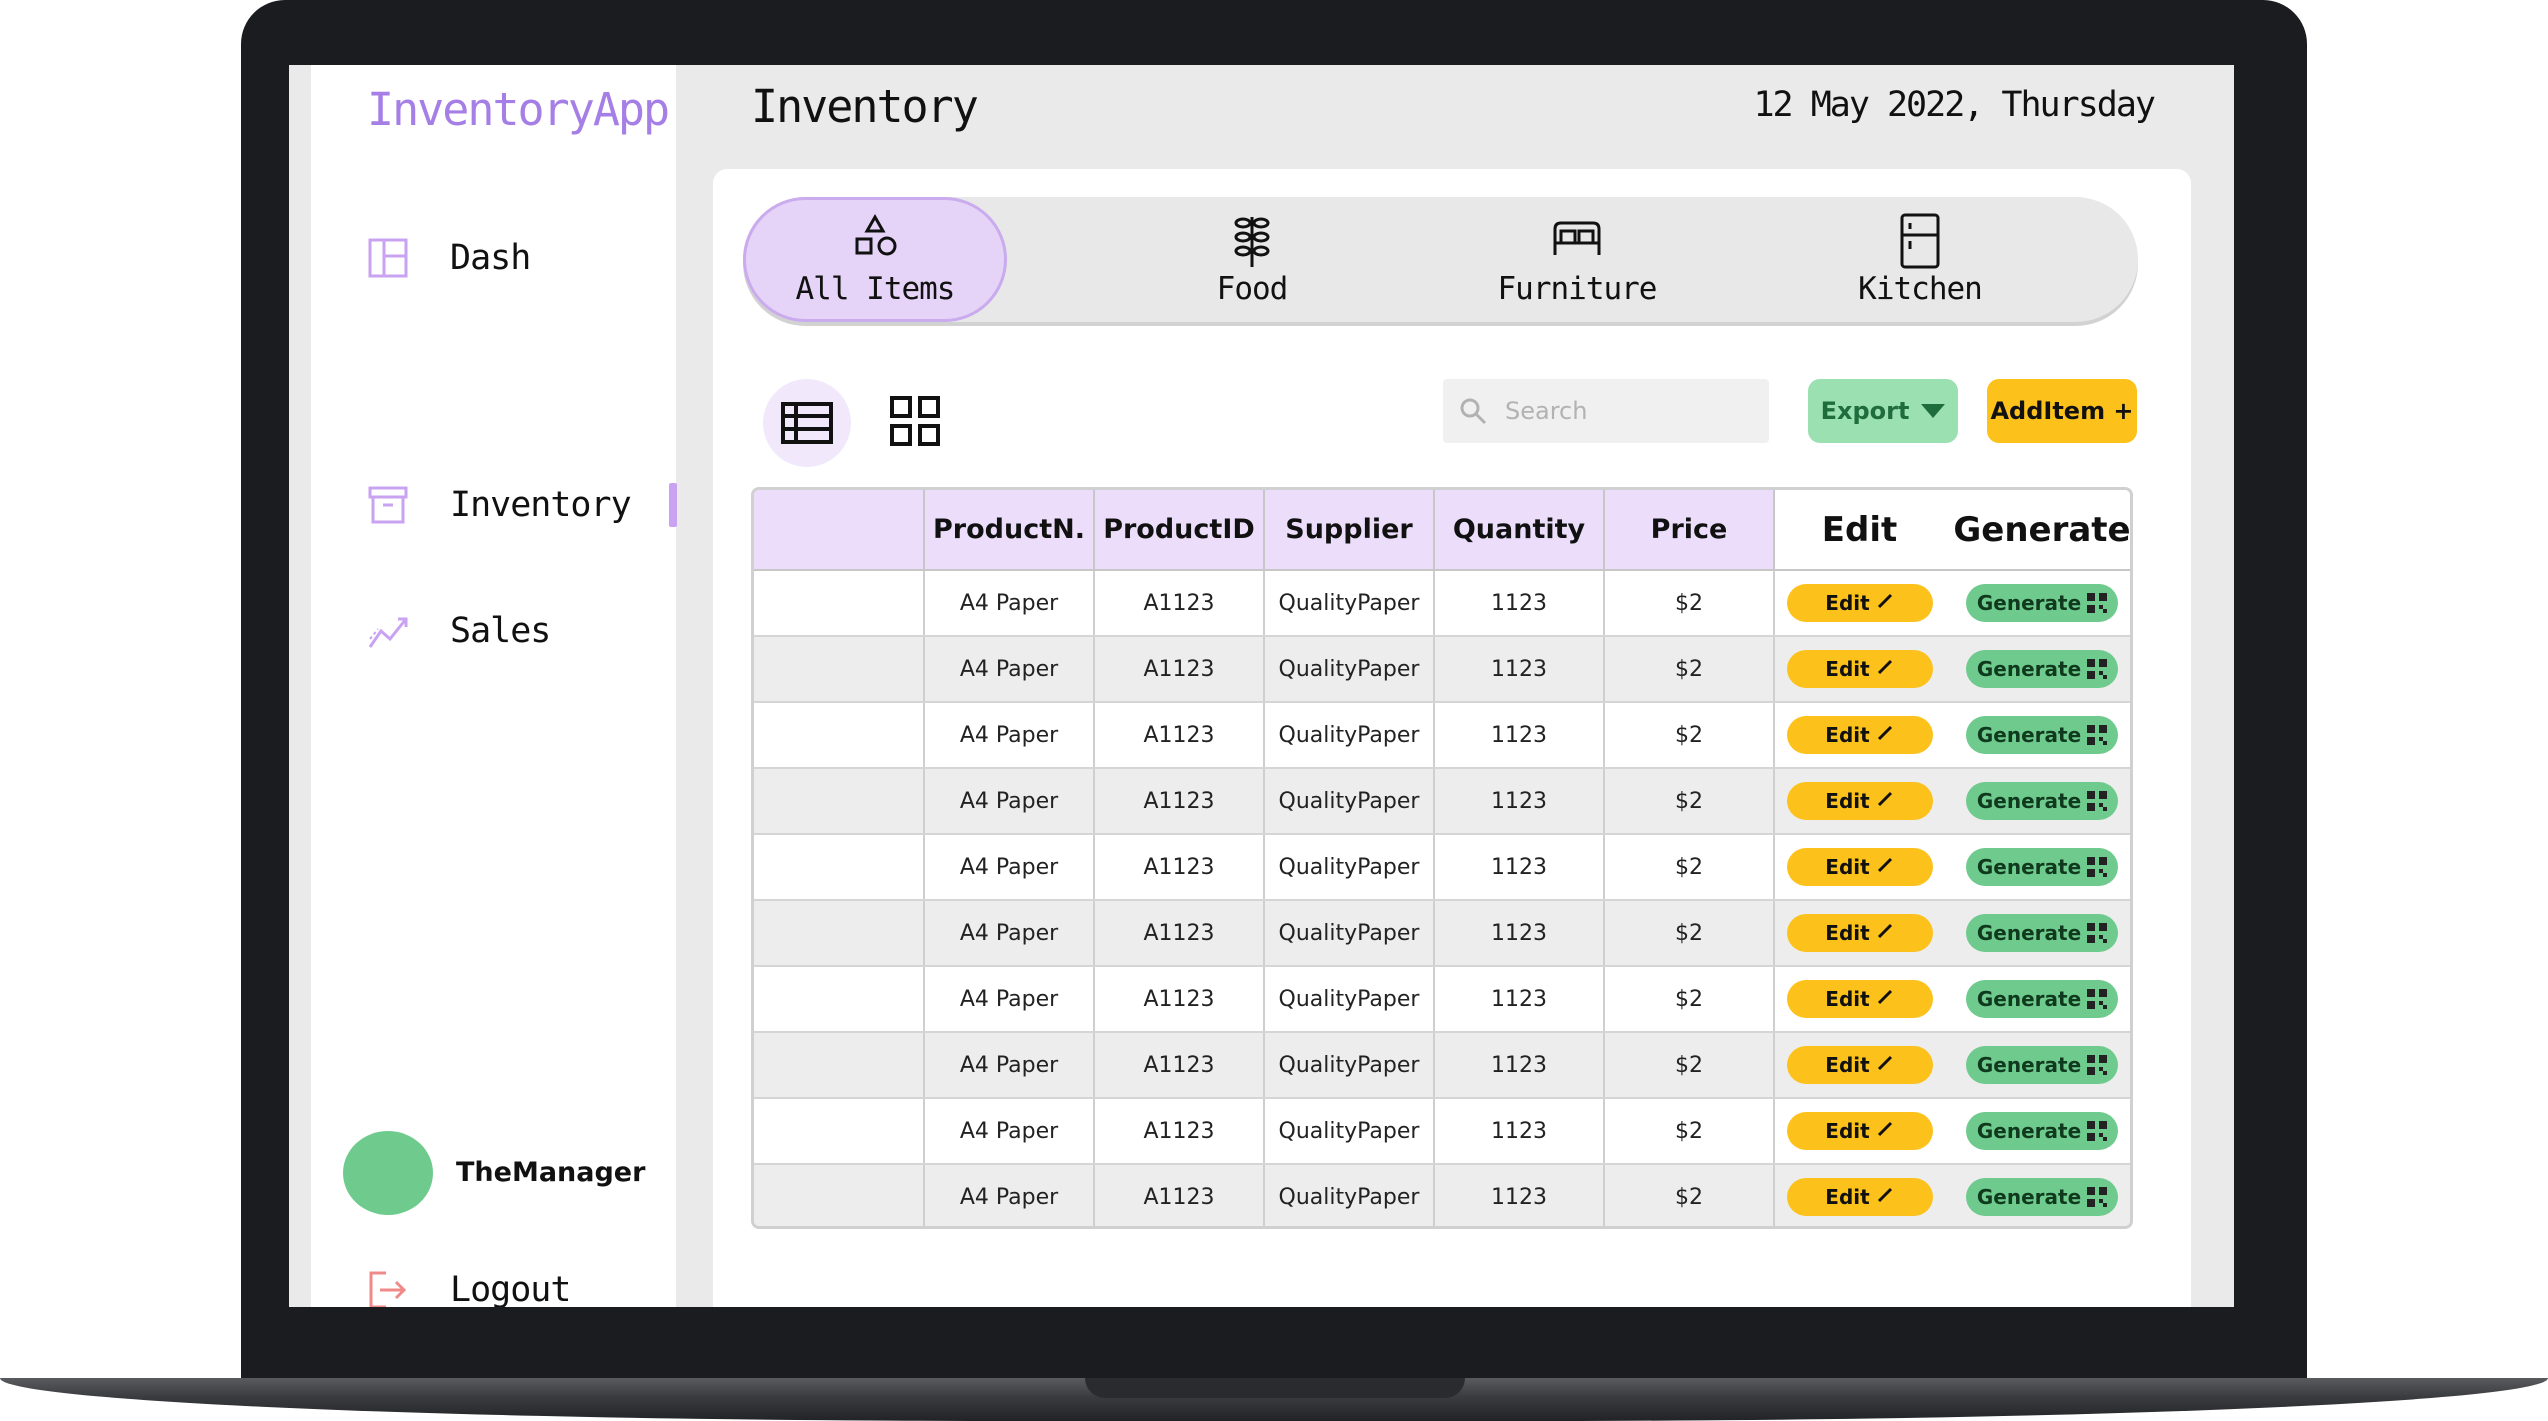 The image size is (2548, 1421). I want to click on list-view-toggle, so click(807, 423).